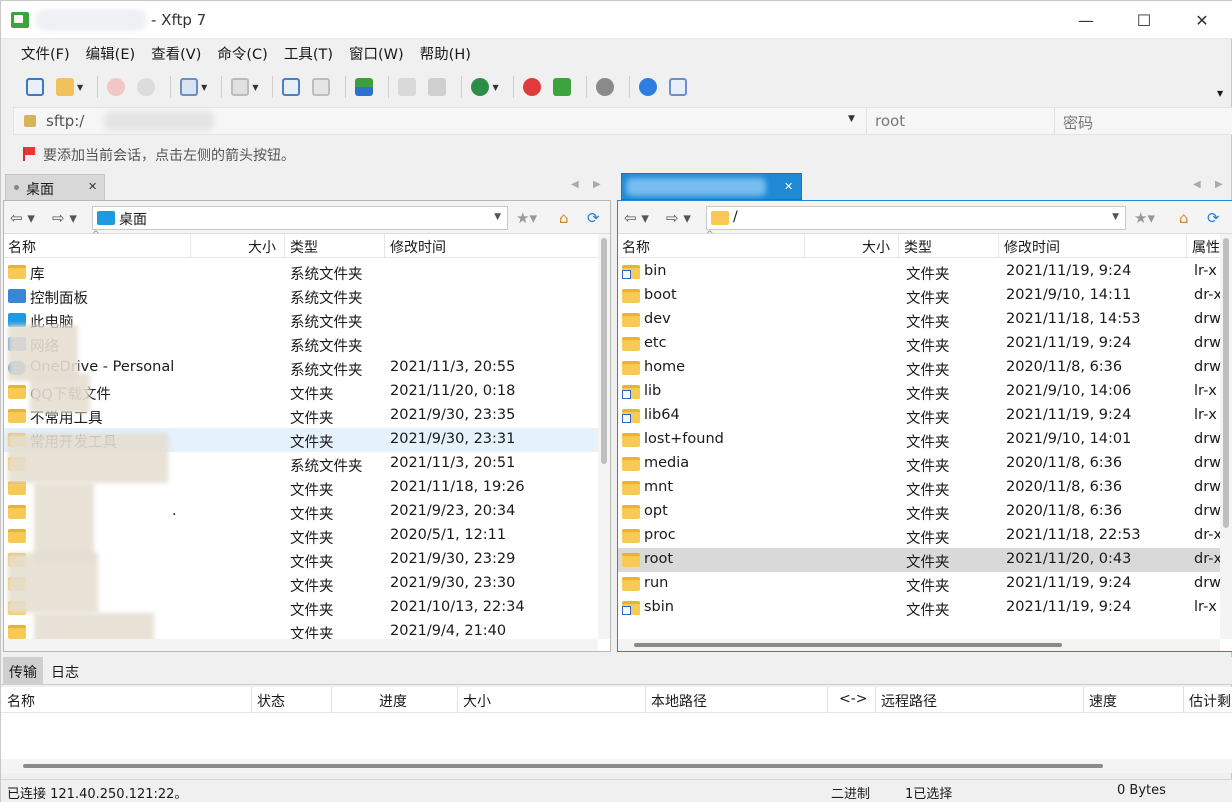  Describe the element at coordinates (321, 87) in the screenshot. I see `download-icon` at that location.